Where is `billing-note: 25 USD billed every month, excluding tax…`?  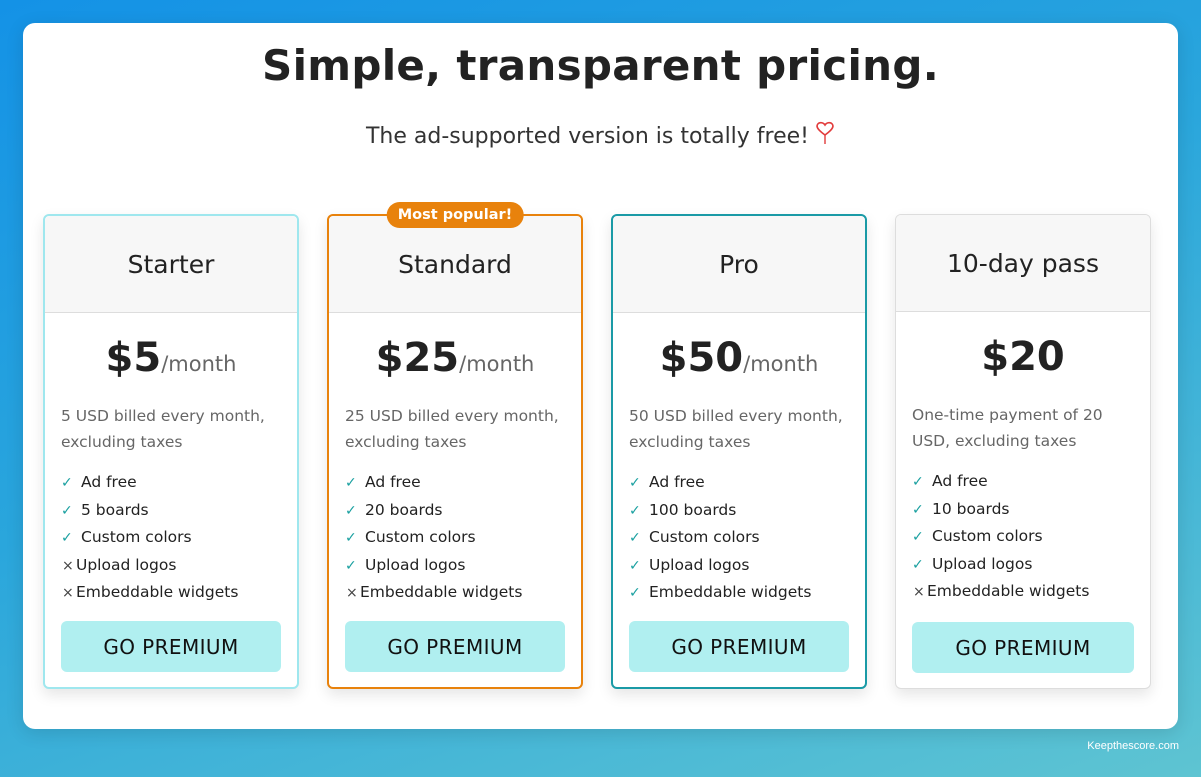
billing-note: 25 USD billed every month, excluding tax… is located at coordinates (452, 429).